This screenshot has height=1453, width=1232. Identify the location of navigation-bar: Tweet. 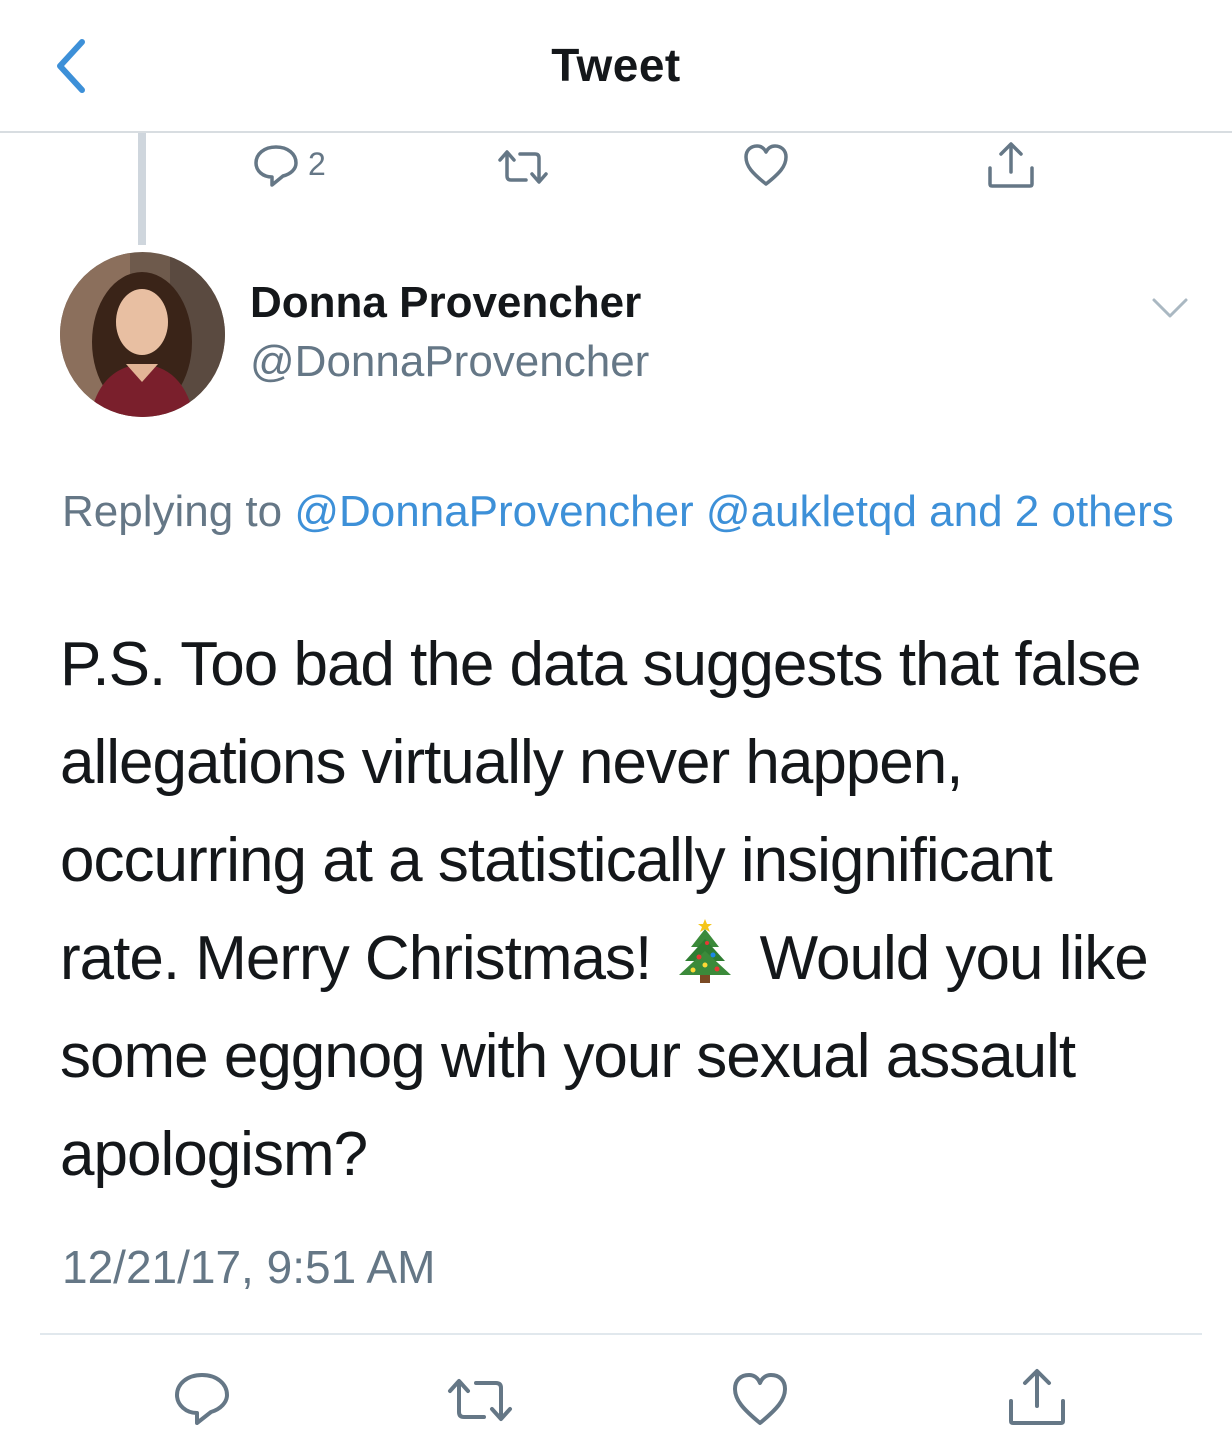
(616, 66).